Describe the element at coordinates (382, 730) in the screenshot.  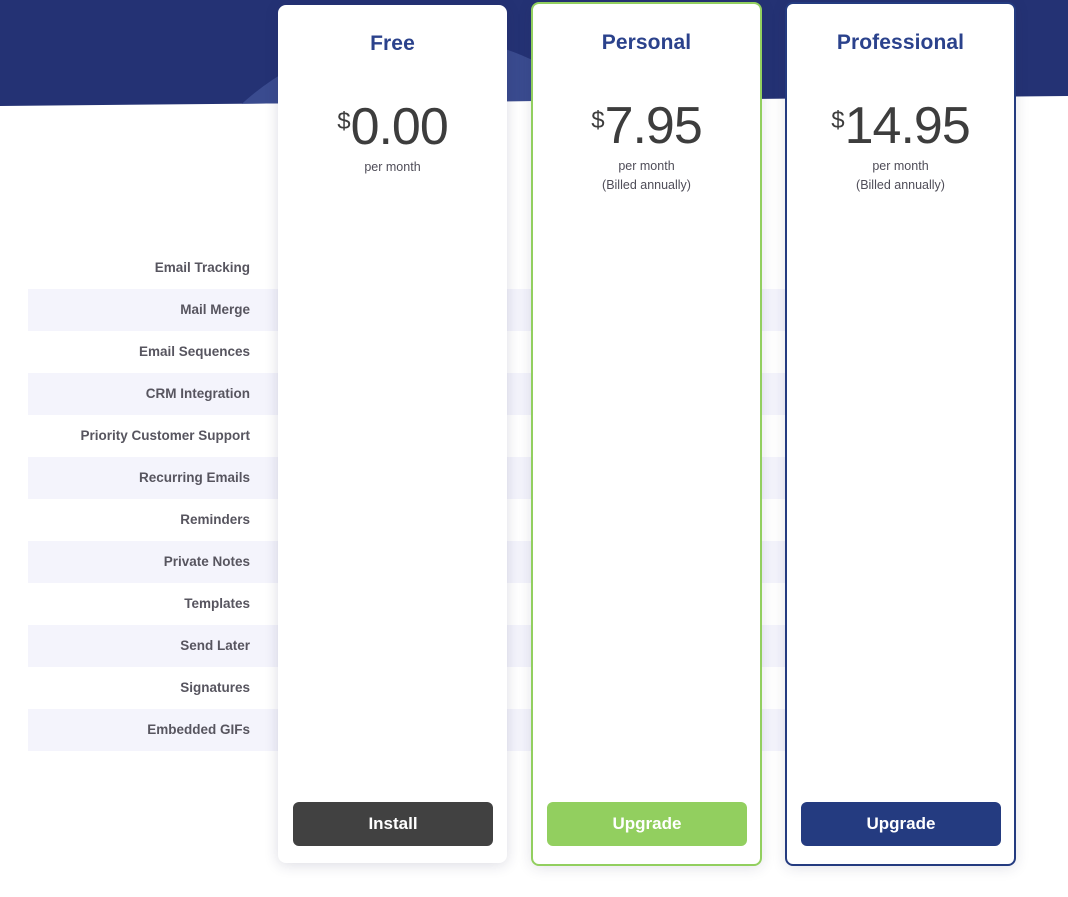
I see `feature-value-free: Unlimited` at that location.